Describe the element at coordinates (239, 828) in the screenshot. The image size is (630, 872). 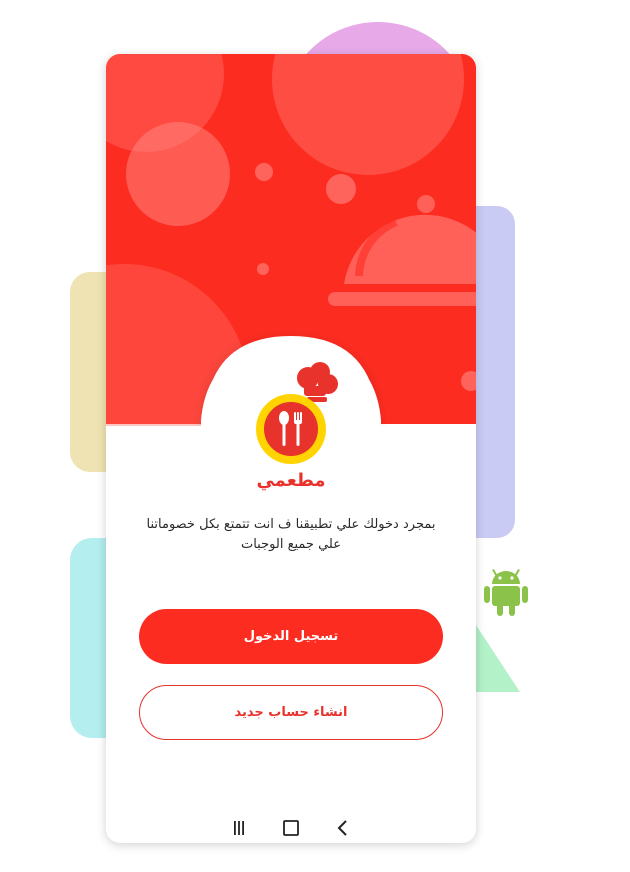
I see `recent-apps-icon` at that location.